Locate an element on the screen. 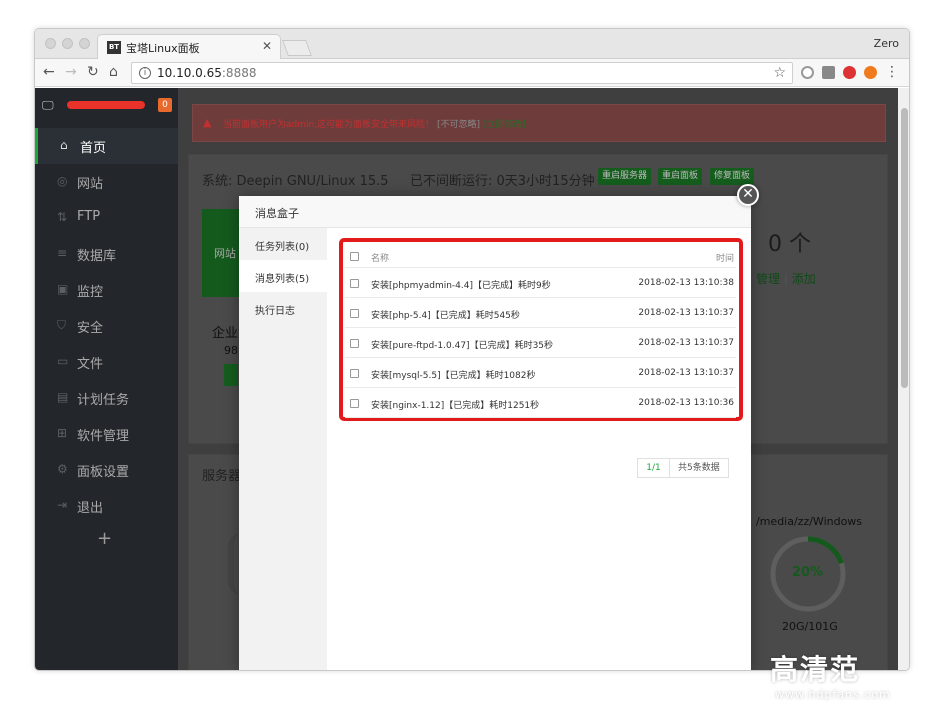 The height and width of the screenshot is (711, 943). total-count: 共5条数据 is located at coordinates (699, 468).